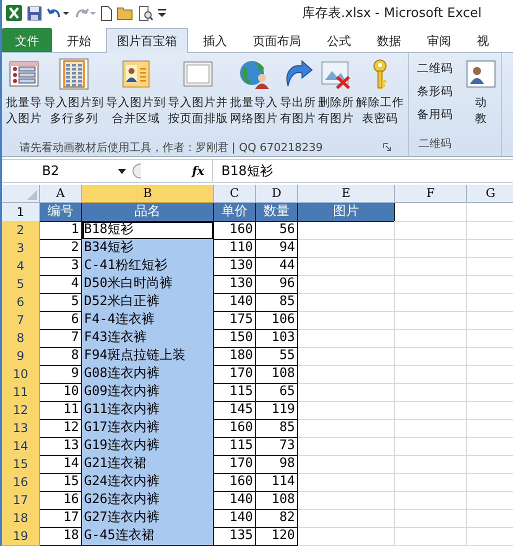  Describe the element at coordinates (148, 194) in the screenshot. I see `column-header: B` at that location.